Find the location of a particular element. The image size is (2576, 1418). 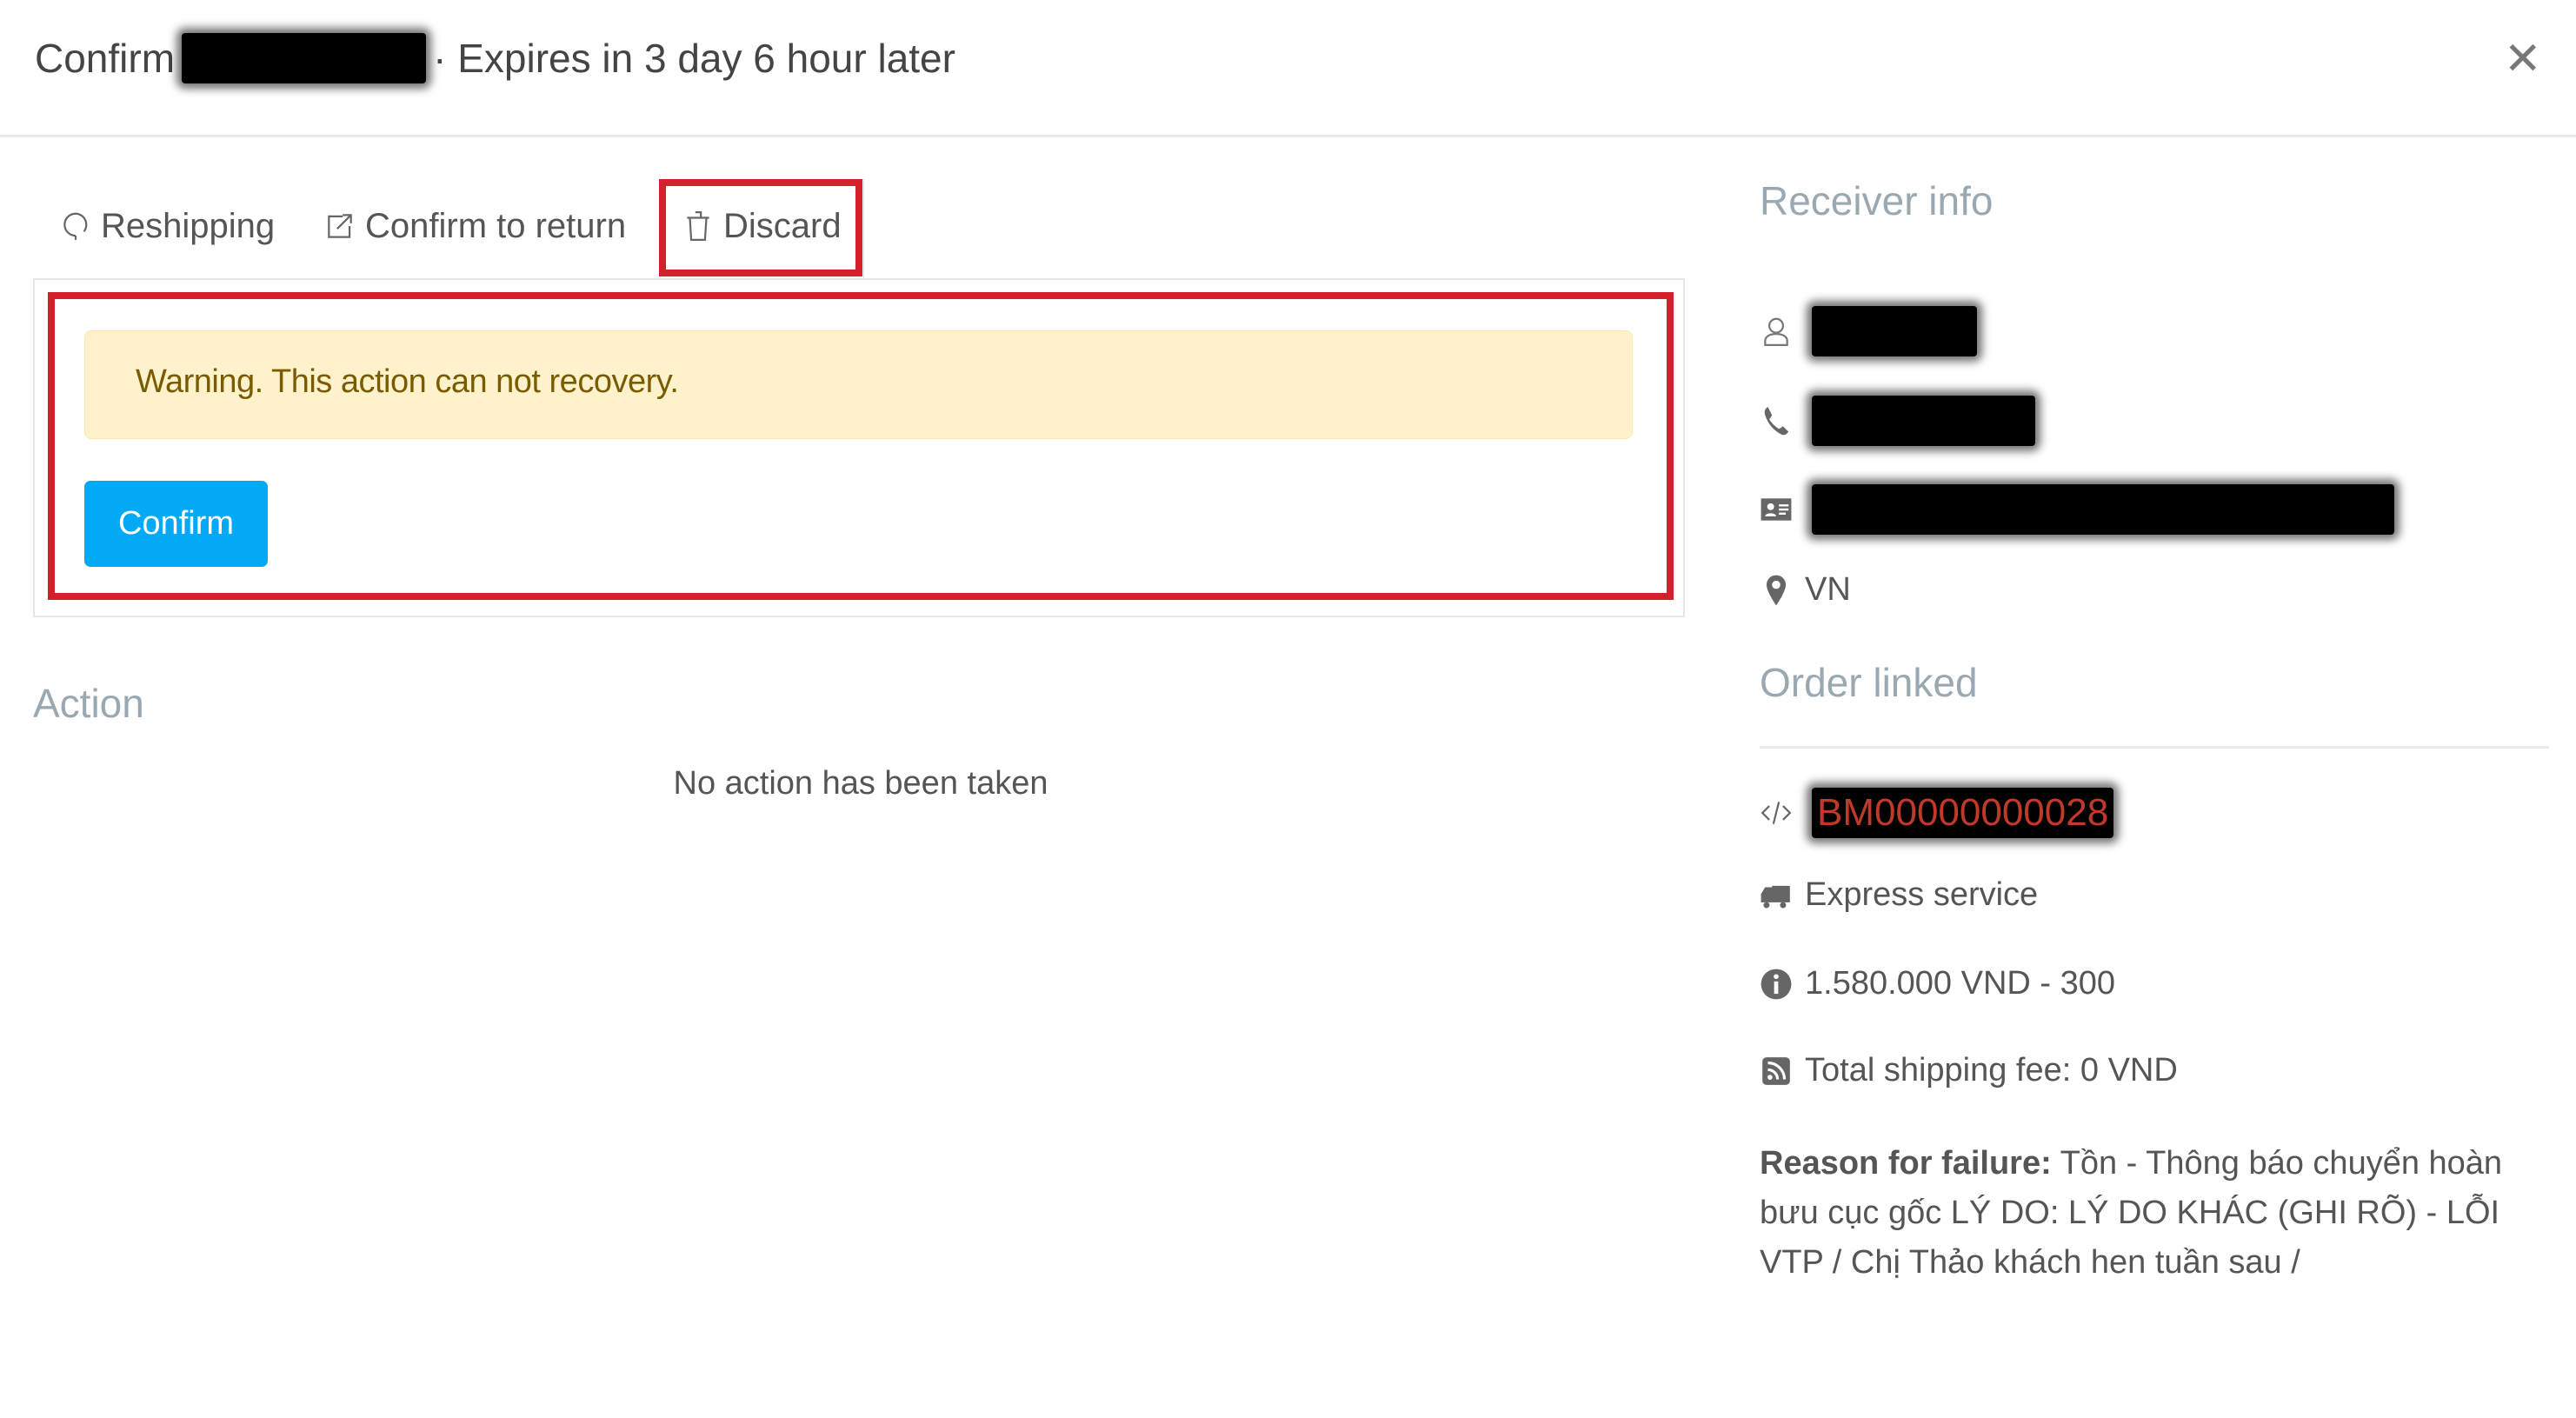

amount-row: 1.580.000 VND - 300 is located at coordinates (1937, 983).